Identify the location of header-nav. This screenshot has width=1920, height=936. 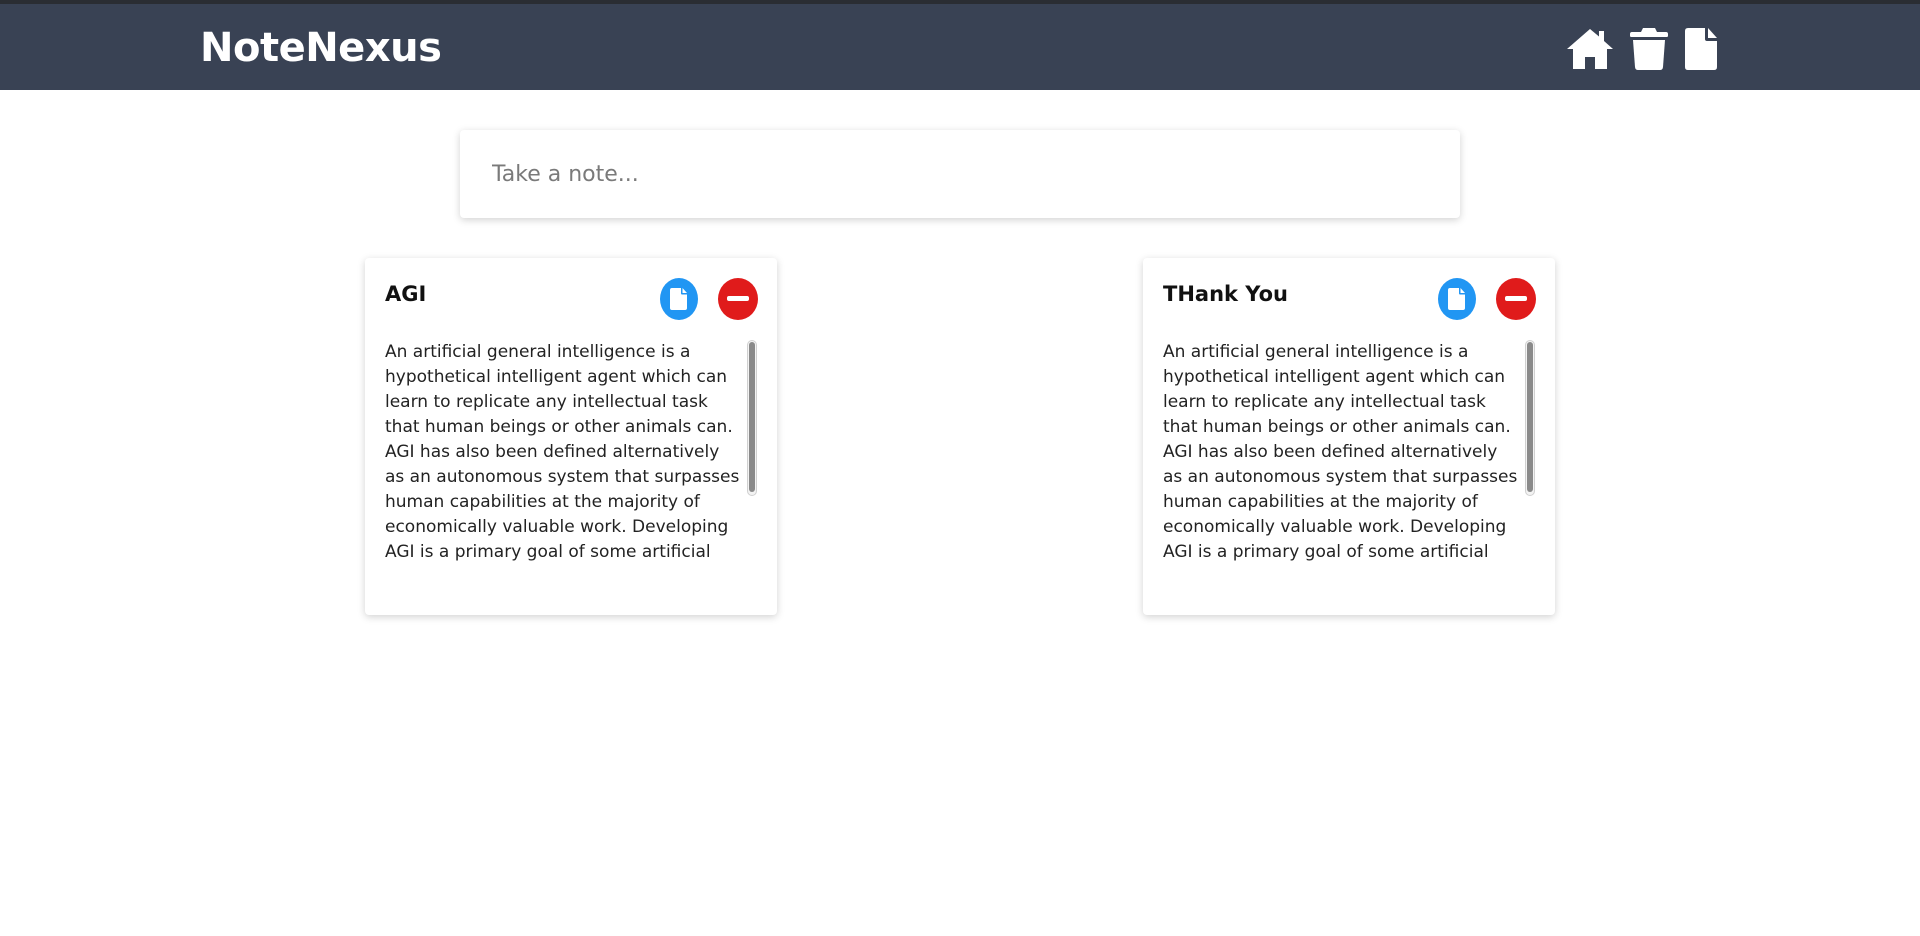
(1642, 49).